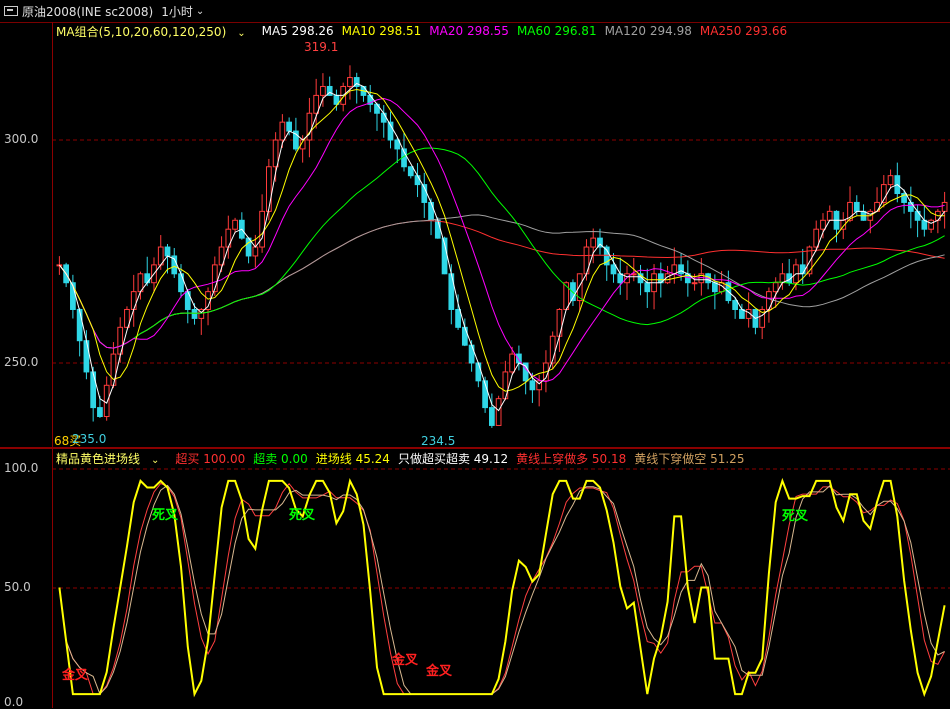 The image size is (950, 709). Describe the element at coordinates (52, 235) in the screenshot. I see `price-axis-line` at that location.